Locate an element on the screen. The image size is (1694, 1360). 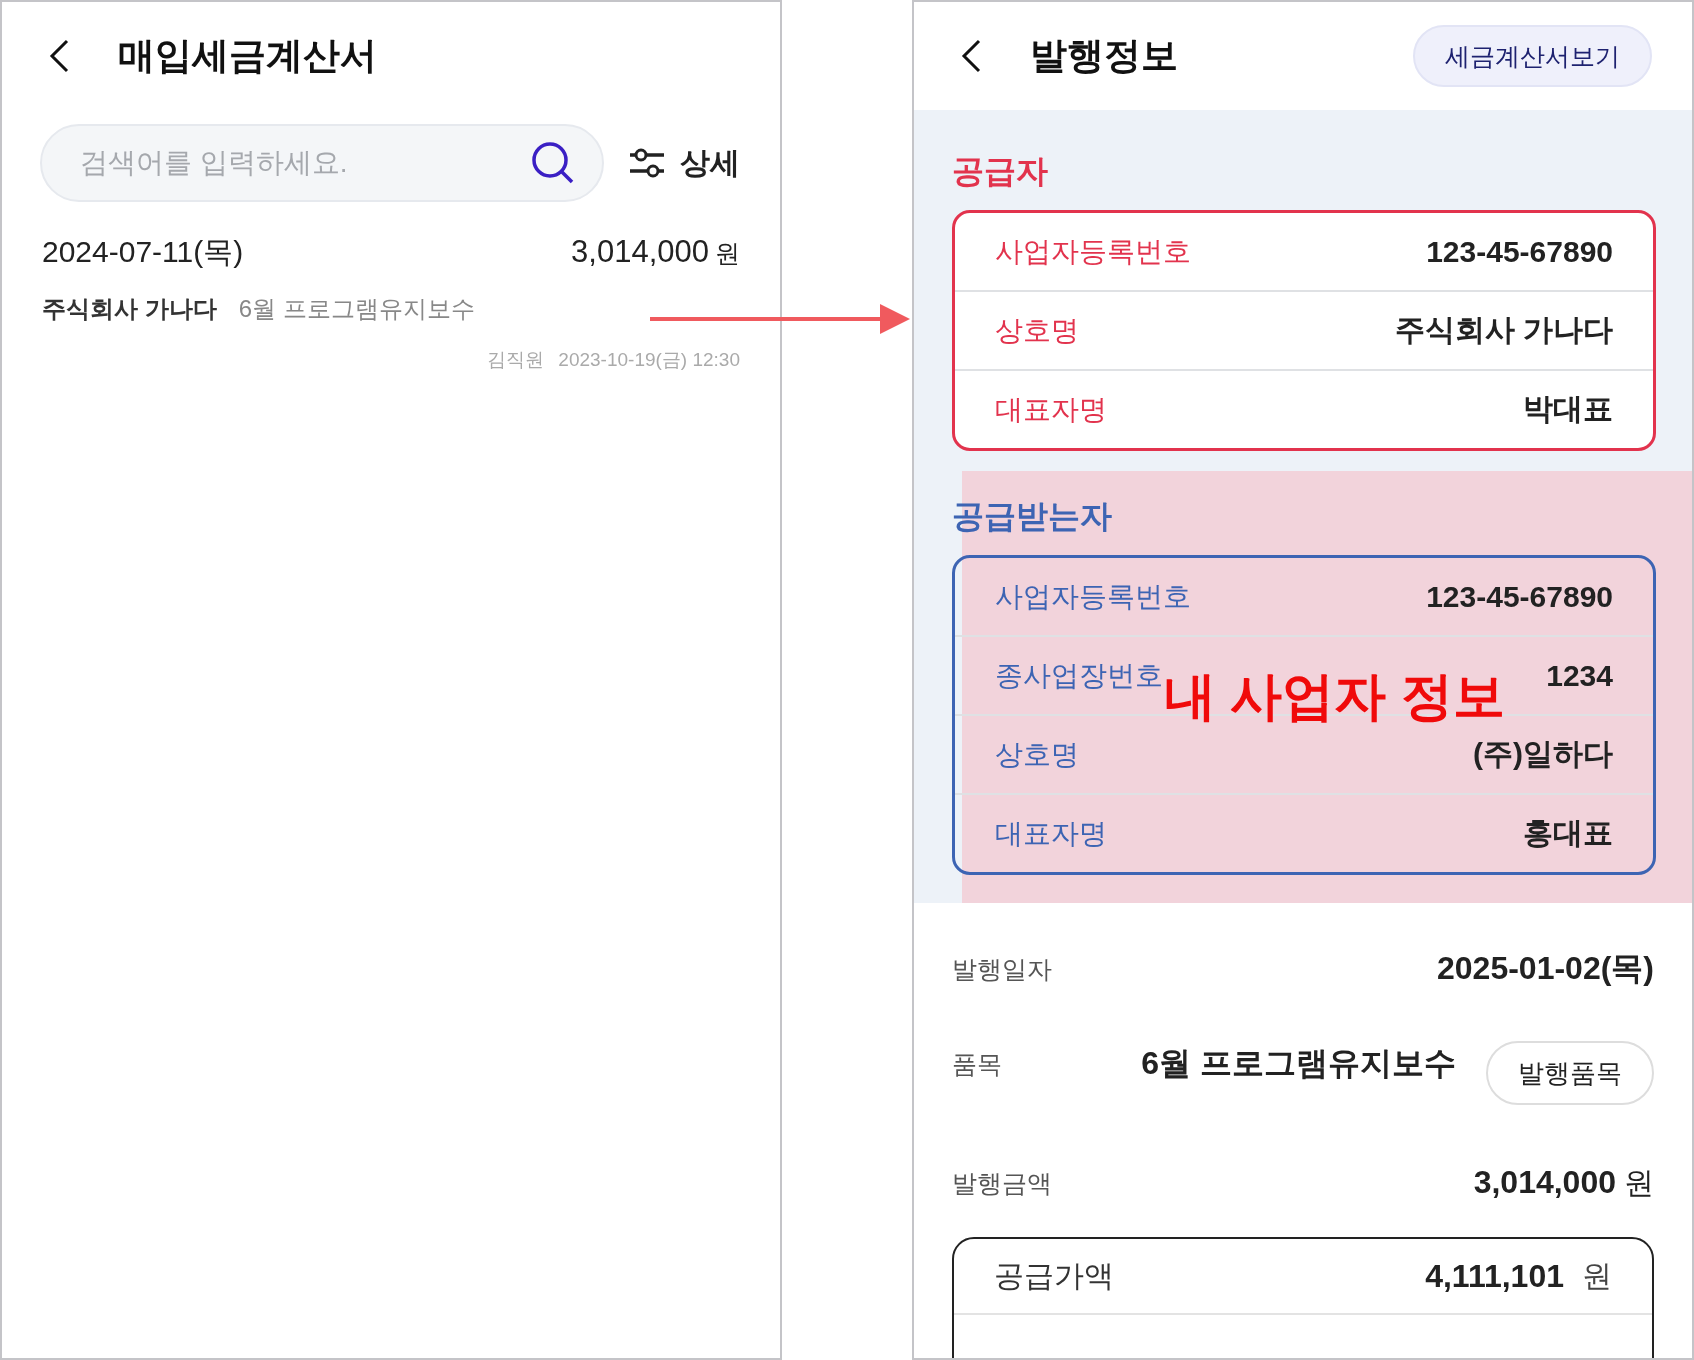
detail-value: 2025-01-02(목) is located at coordinates (1545, 968).